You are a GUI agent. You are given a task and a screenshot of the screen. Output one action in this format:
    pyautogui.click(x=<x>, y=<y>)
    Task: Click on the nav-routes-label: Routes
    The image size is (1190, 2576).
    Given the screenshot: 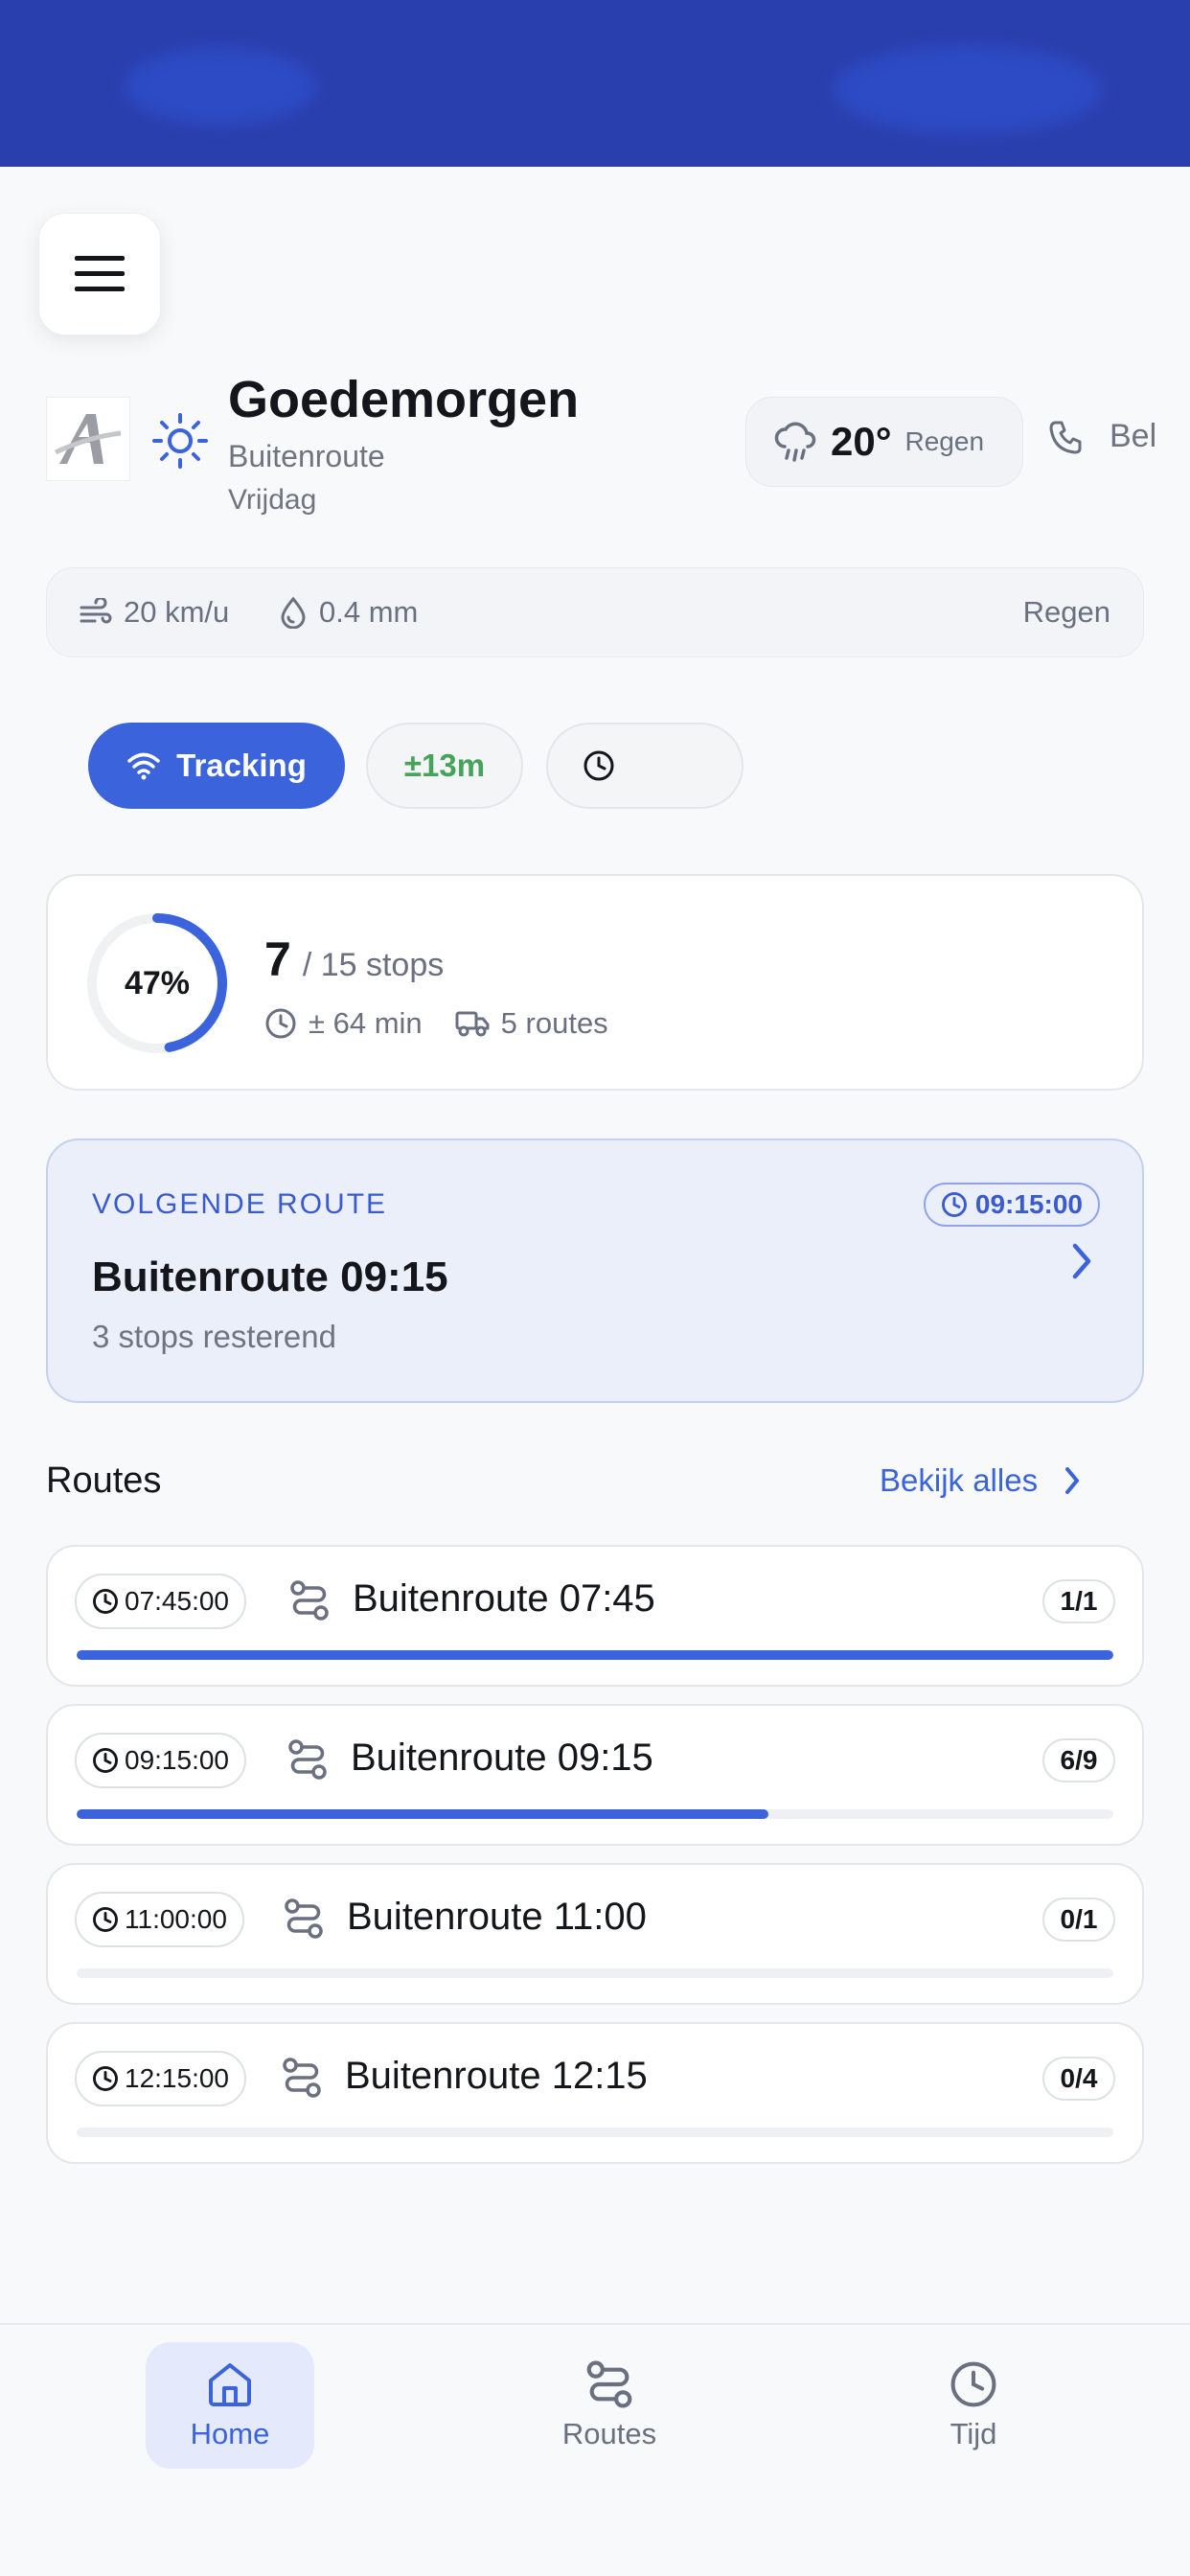 What is the action you would take?
    pyautogui.click(x=609, y=2433)
    